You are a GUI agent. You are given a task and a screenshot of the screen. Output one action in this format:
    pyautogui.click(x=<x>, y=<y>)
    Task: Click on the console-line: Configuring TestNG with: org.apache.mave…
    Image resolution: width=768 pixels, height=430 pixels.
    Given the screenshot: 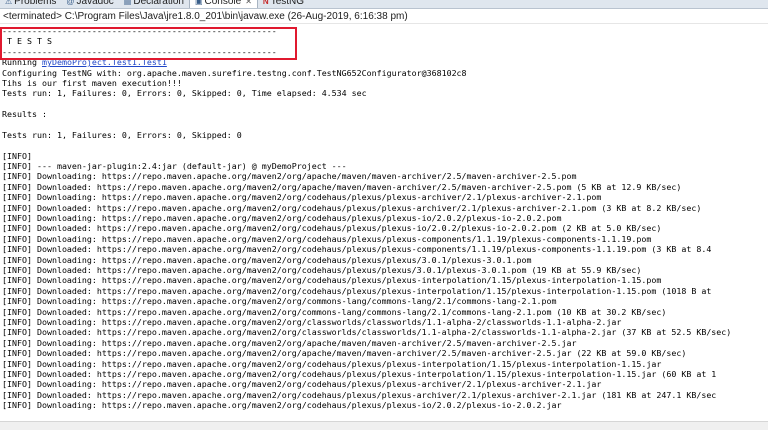 What is the action you would take?
    pyautogui.click(x=234, y=72)
    